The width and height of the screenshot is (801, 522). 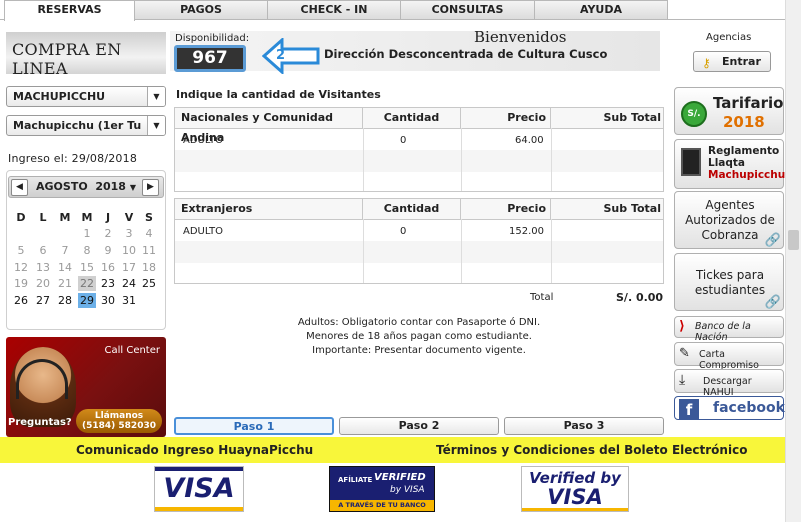 I want to click on facebook-icon: f, so click(x=689, y=409).